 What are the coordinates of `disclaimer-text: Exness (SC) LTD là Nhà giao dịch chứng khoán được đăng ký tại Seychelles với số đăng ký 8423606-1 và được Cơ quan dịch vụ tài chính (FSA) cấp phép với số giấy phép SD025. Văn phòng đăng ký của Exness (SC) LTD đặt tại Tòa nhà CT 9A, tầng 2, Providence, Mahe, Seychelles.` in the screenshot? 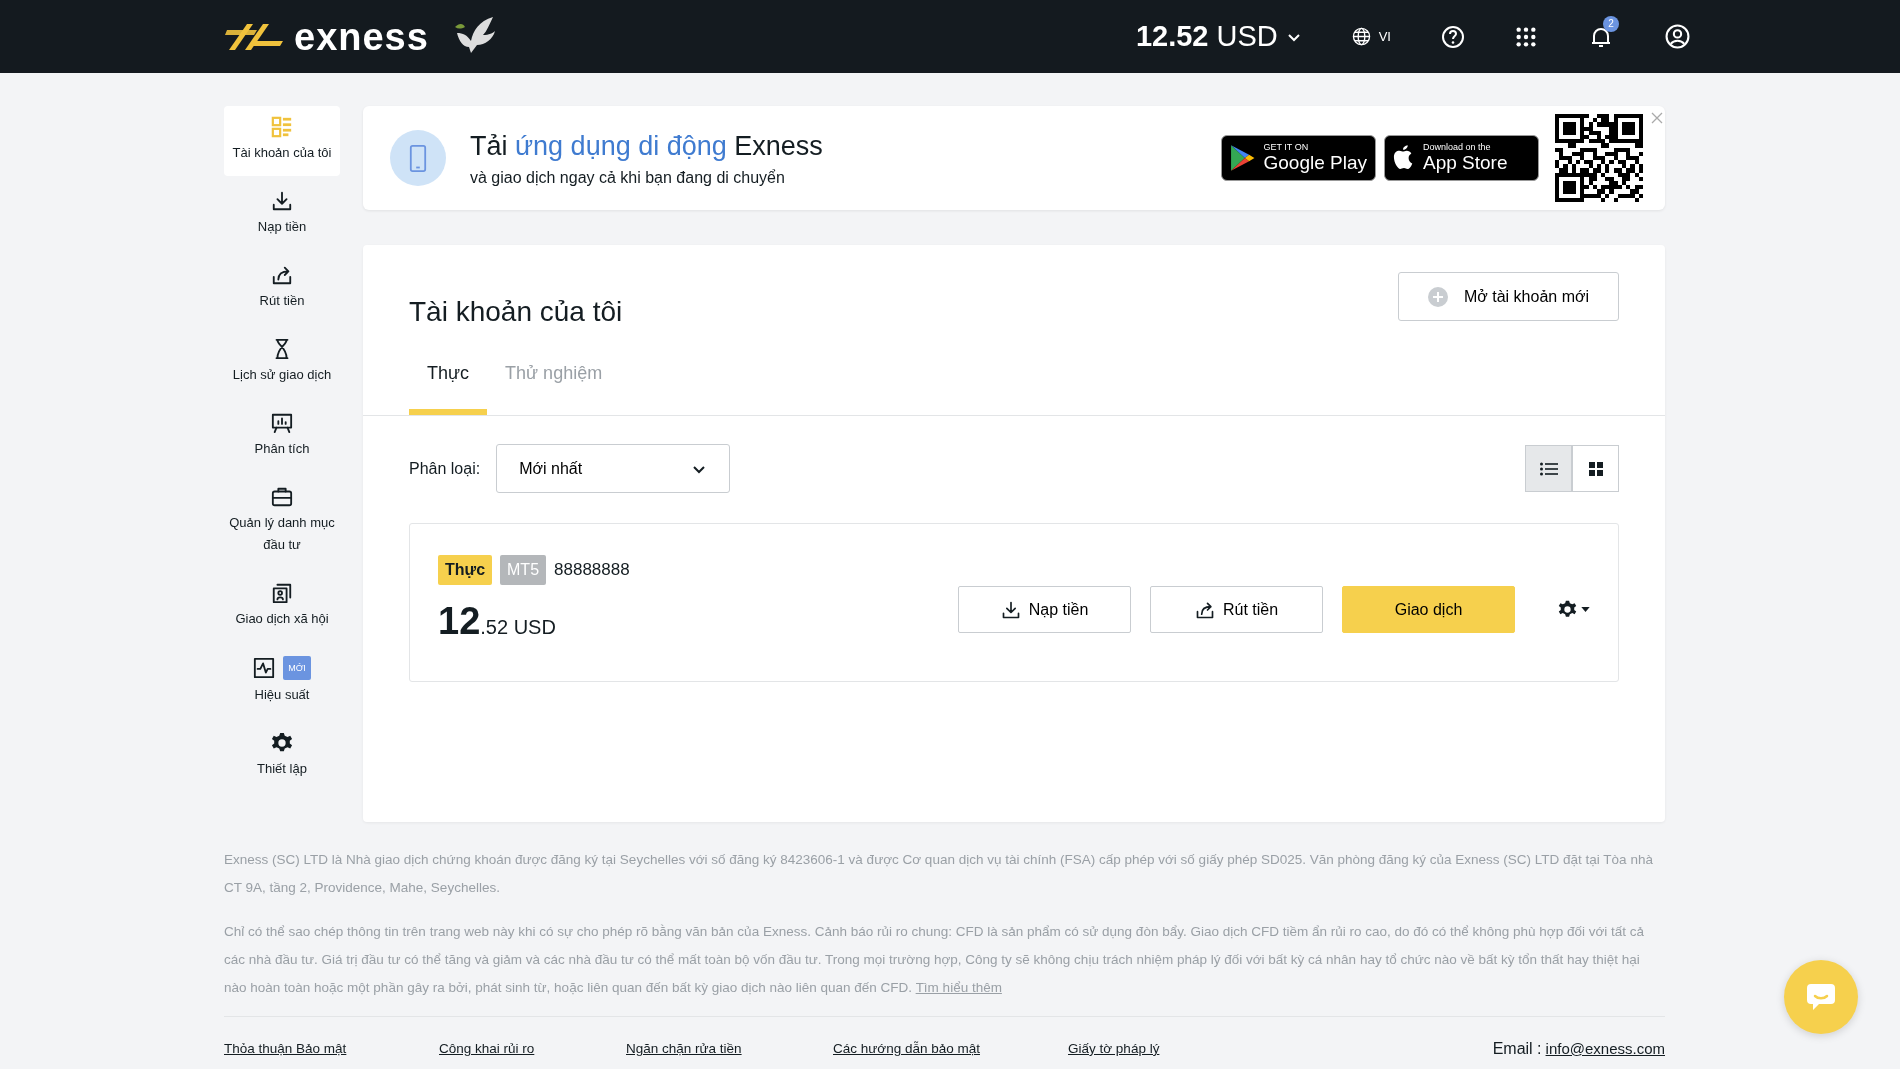 It's located at (939, 874).